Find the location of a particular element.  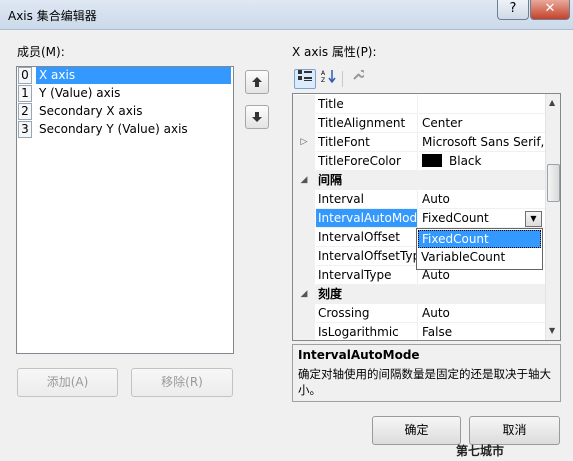

scrollbar-thumb is located at coordinates (553, 183).